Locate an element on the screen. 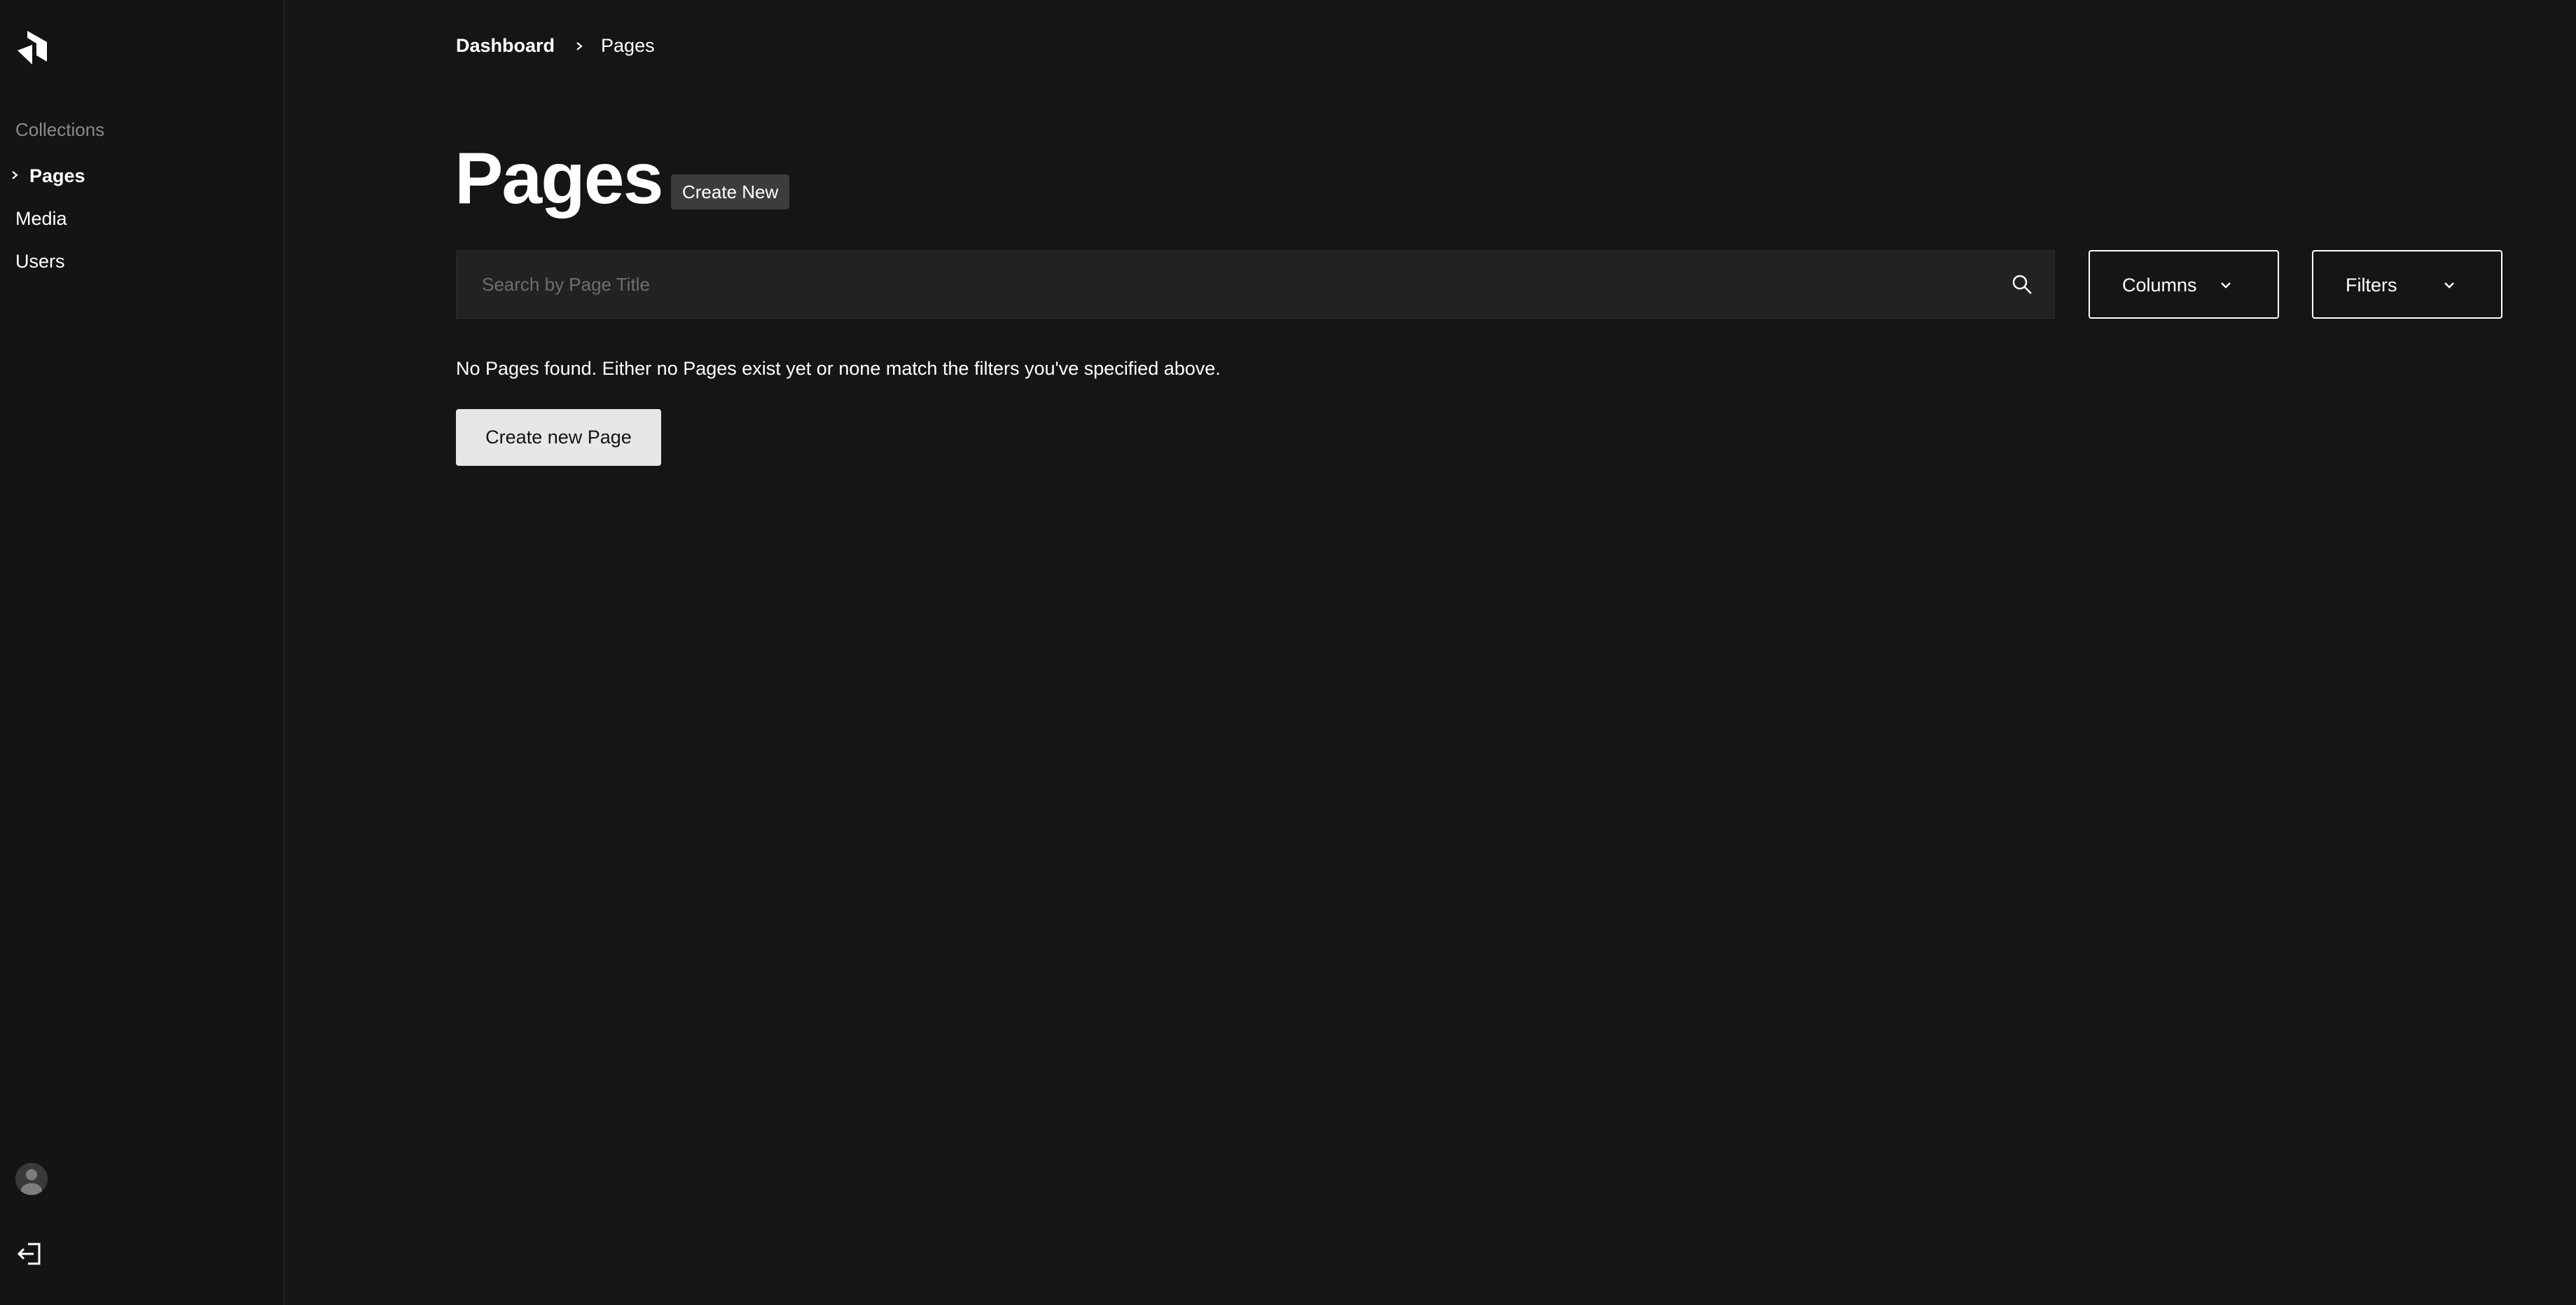 The width and height of the screenshot is (2576, 1305). sidebar-item-label: Pages is located at coordinates (57, 175).